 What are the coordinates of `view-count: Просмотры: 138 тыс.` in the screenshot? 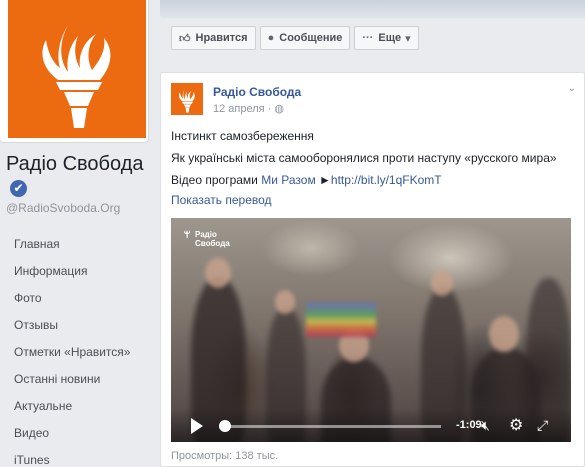 It's located at (225, 456).